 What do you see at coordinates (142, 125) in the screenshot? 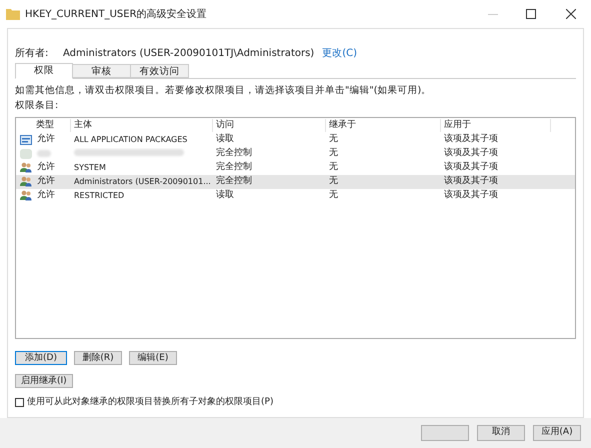
I see `column-header: 主体` at bounding box center [142, 125].